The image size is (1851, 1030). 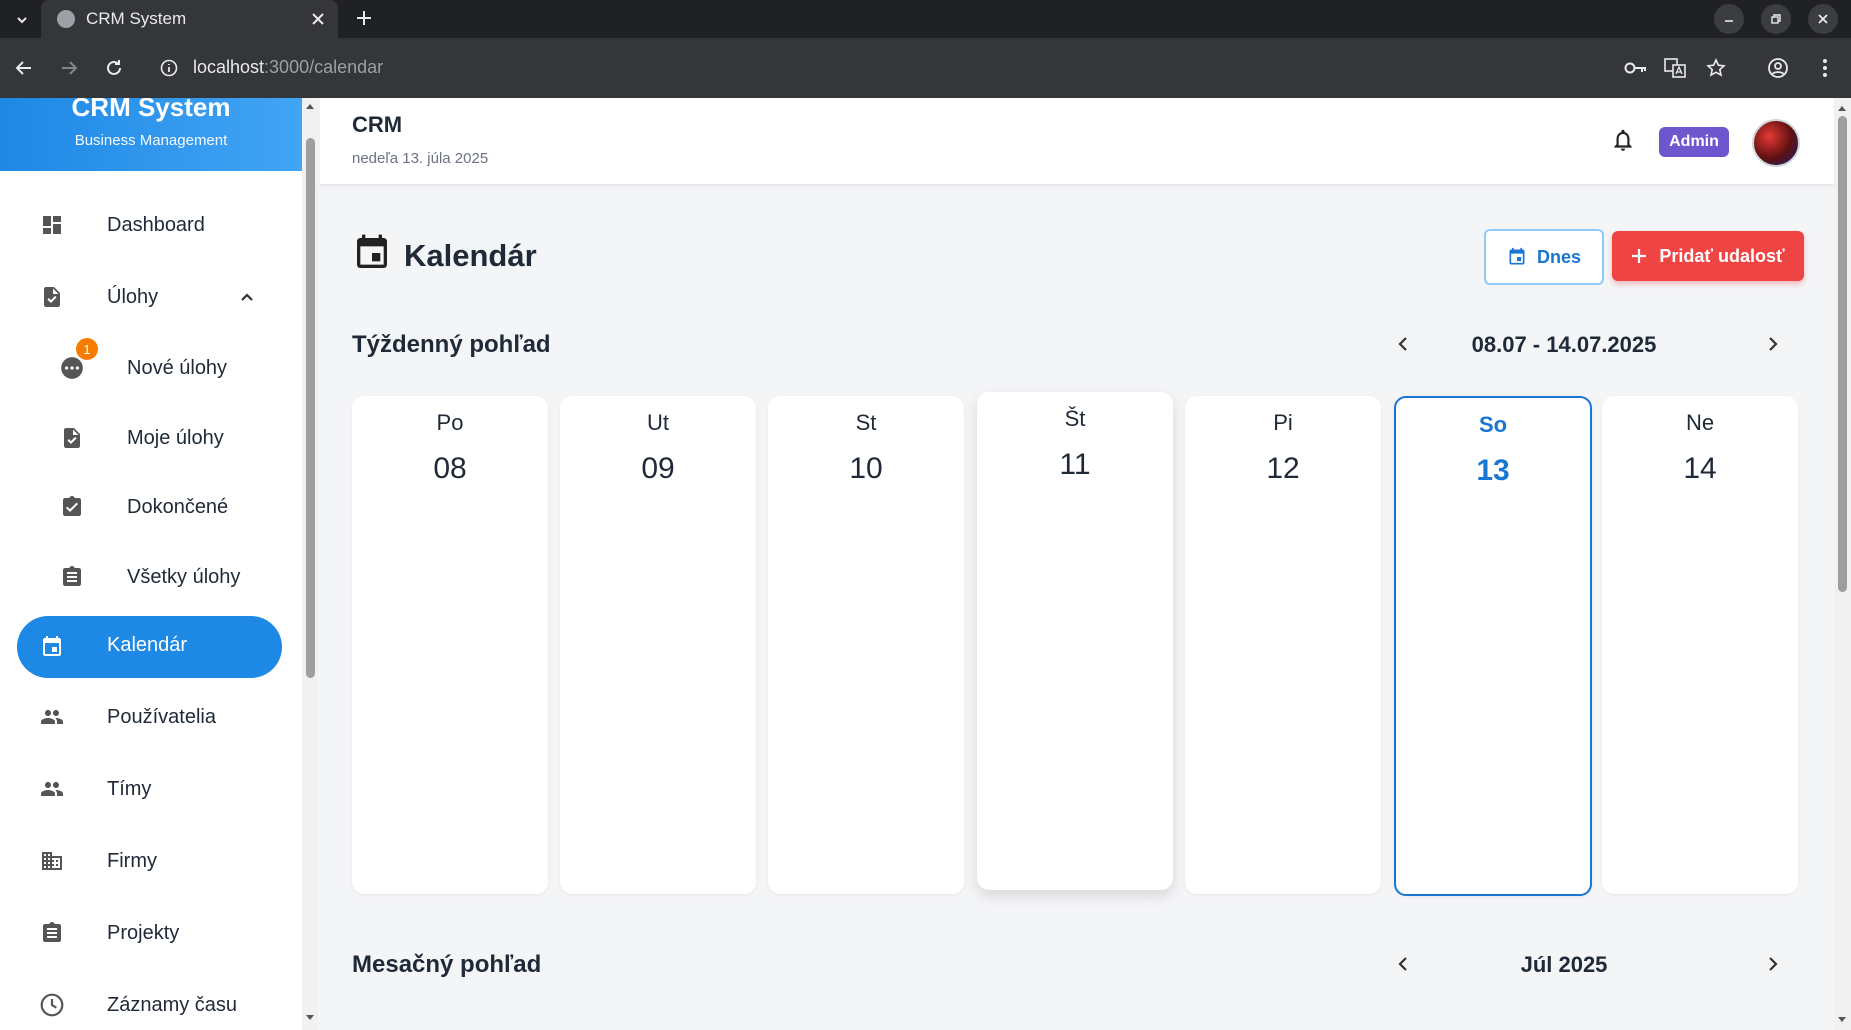 I want to click on profile-icon, so click(x=1778, y=68).